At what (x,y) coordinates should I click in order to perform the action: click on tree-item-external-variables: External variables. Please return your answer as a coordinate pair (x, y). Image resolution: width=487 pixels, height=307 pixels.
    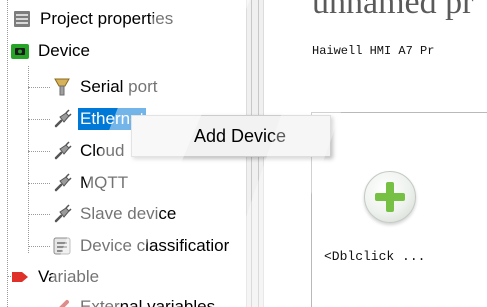
    Looking at the image, I should click on (134, 299).